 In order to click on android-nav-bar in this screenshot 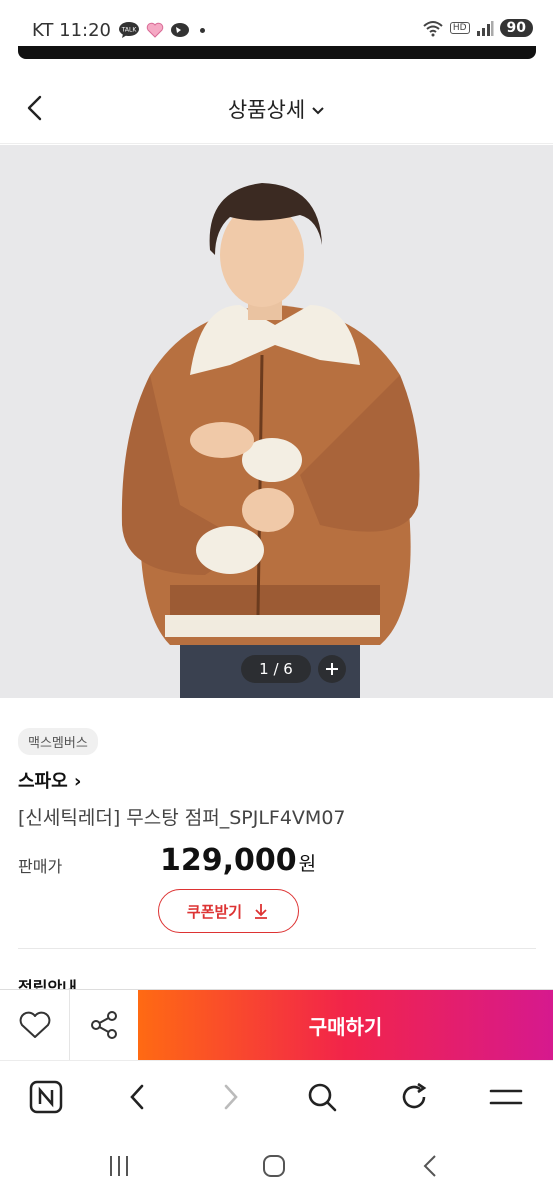, I will do `click(276, 1166)`.